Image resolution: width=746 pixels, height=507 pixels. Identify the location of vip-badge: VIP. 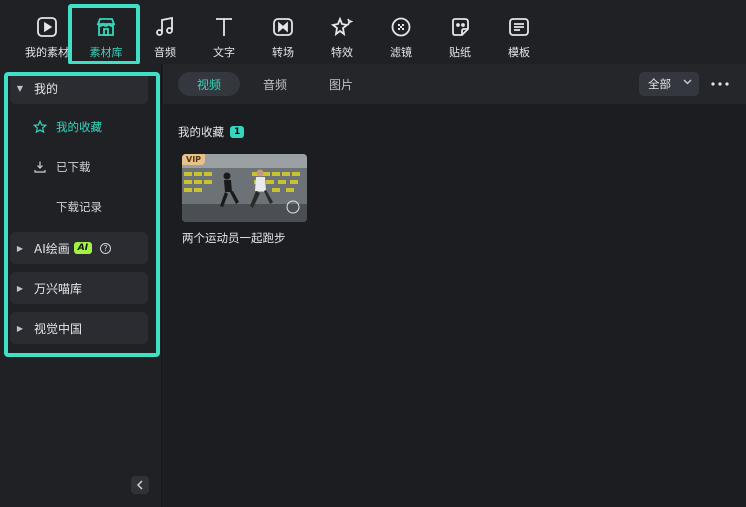
(194, 159).